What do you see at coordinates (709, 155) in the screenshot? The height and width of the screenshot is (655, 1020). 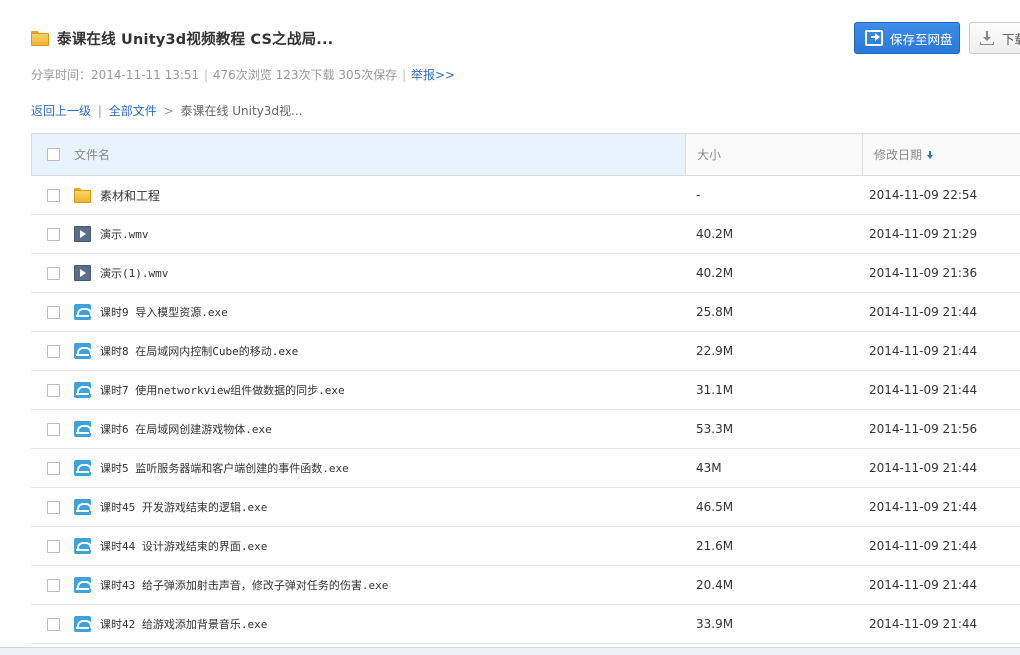 I see `column-size-label: 大小` at bounding box center [709, 155].